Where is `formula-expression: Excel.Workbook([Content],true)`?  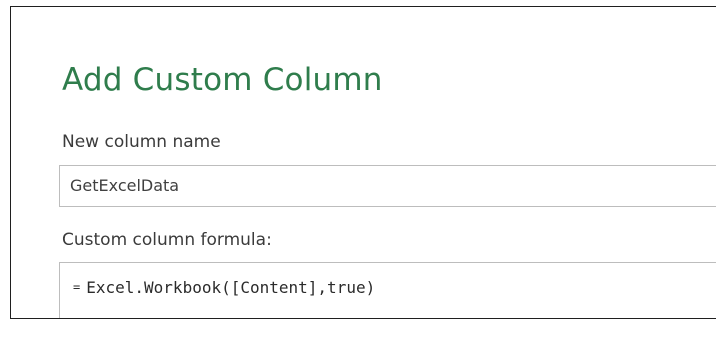
formula-expression: Excel.Workbook([Content],true) is located at coordinates (231, 287).